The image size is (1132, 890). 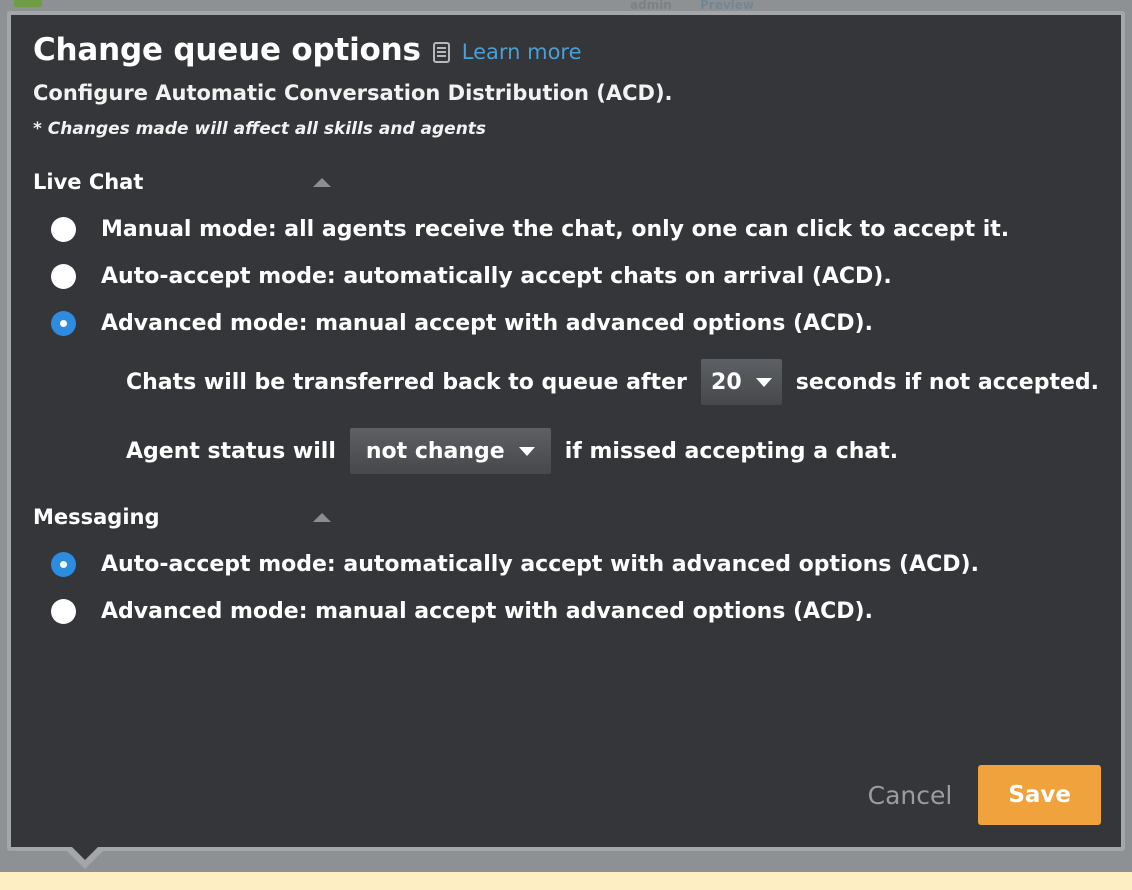 What do you see at coordinates (63, 612) in the screenshot?
I see `radio-msg-advanced` at bounding box center [63, 612].